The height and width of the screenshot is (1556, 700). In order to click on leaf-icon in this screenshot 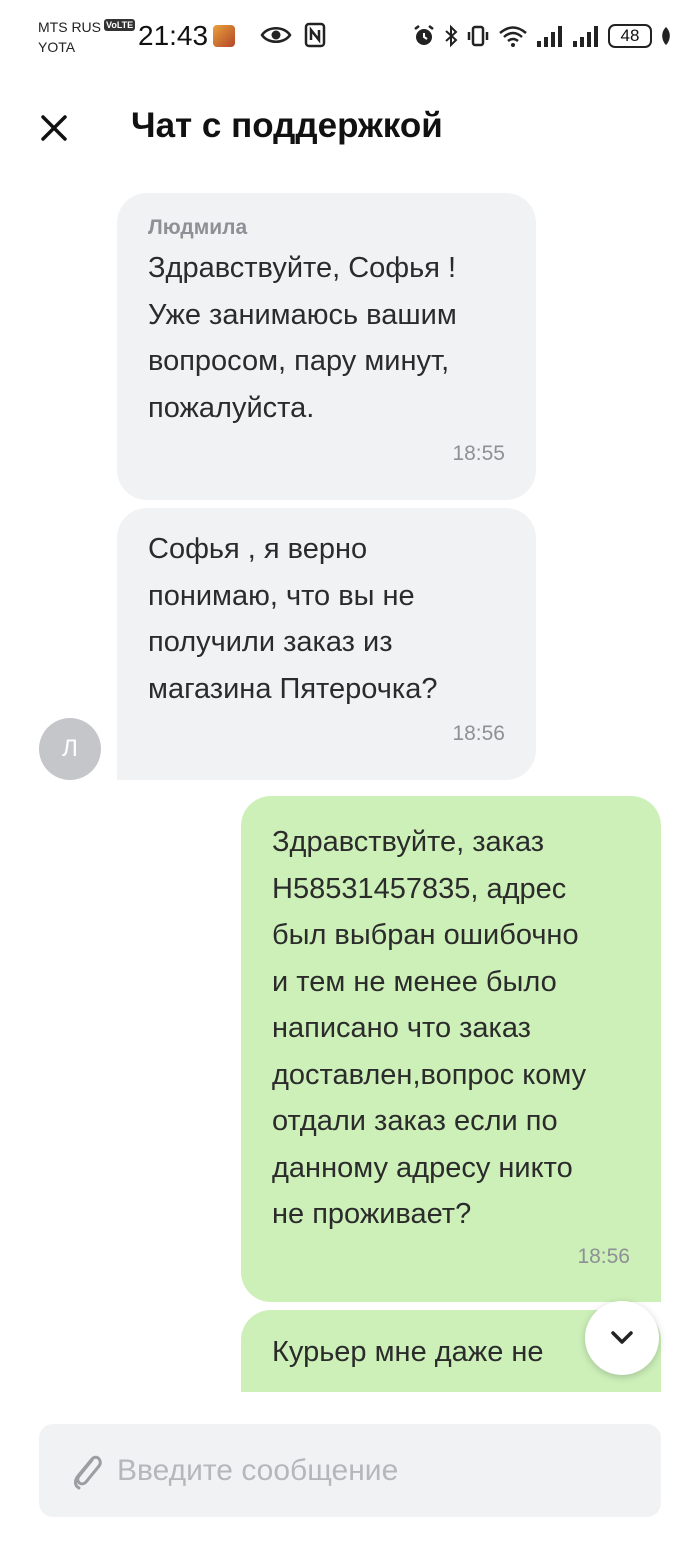, I will do `click(666, 36)`.